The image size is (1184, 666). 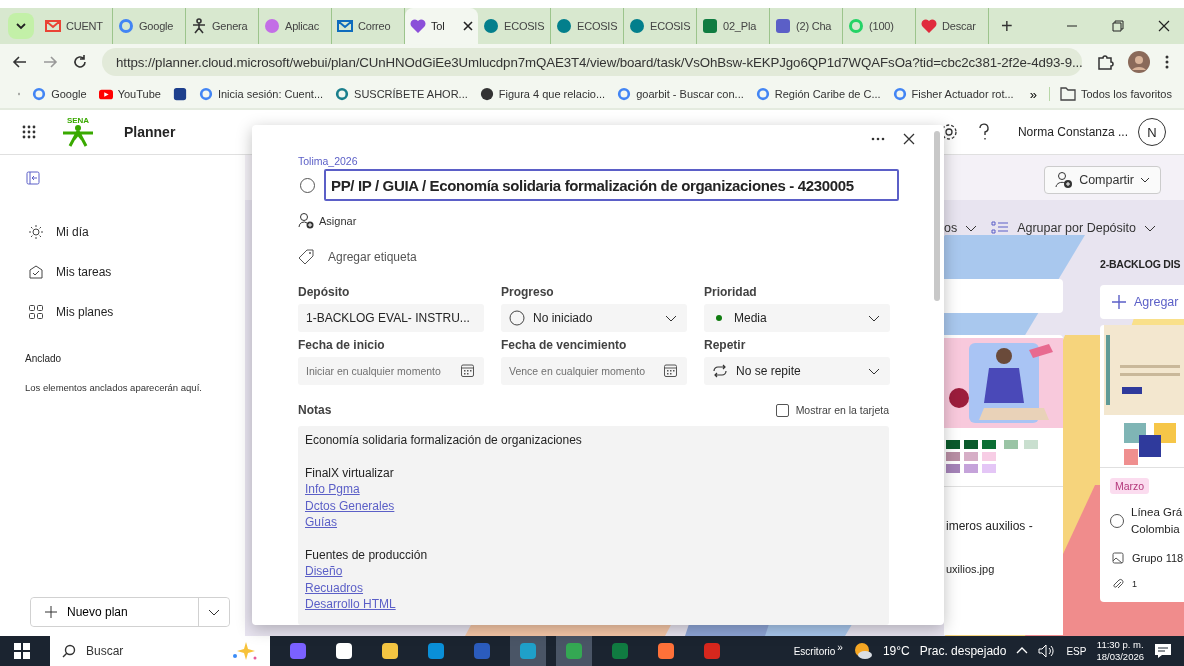 I want to click on tab-title: Correo, so click(x=375, y=26).